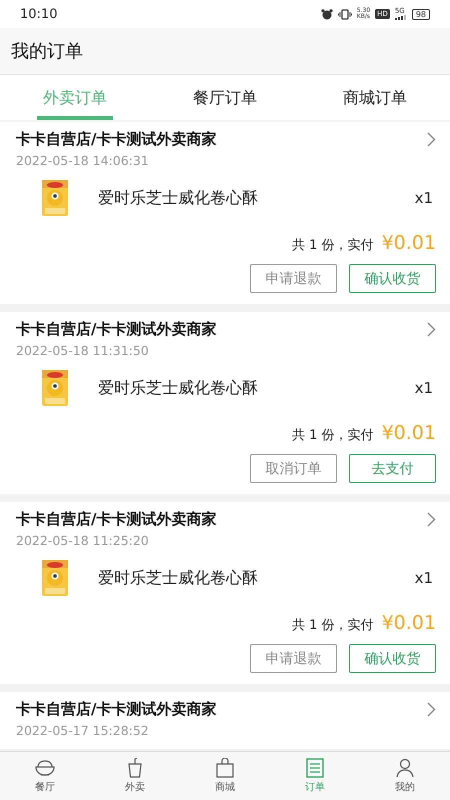 The width and height of the screenshot is (450, 800). What do you see at coordinates (135, 776) in the screenshot?
I see `nav-item: 外卖` at bounding box center [135, 776].